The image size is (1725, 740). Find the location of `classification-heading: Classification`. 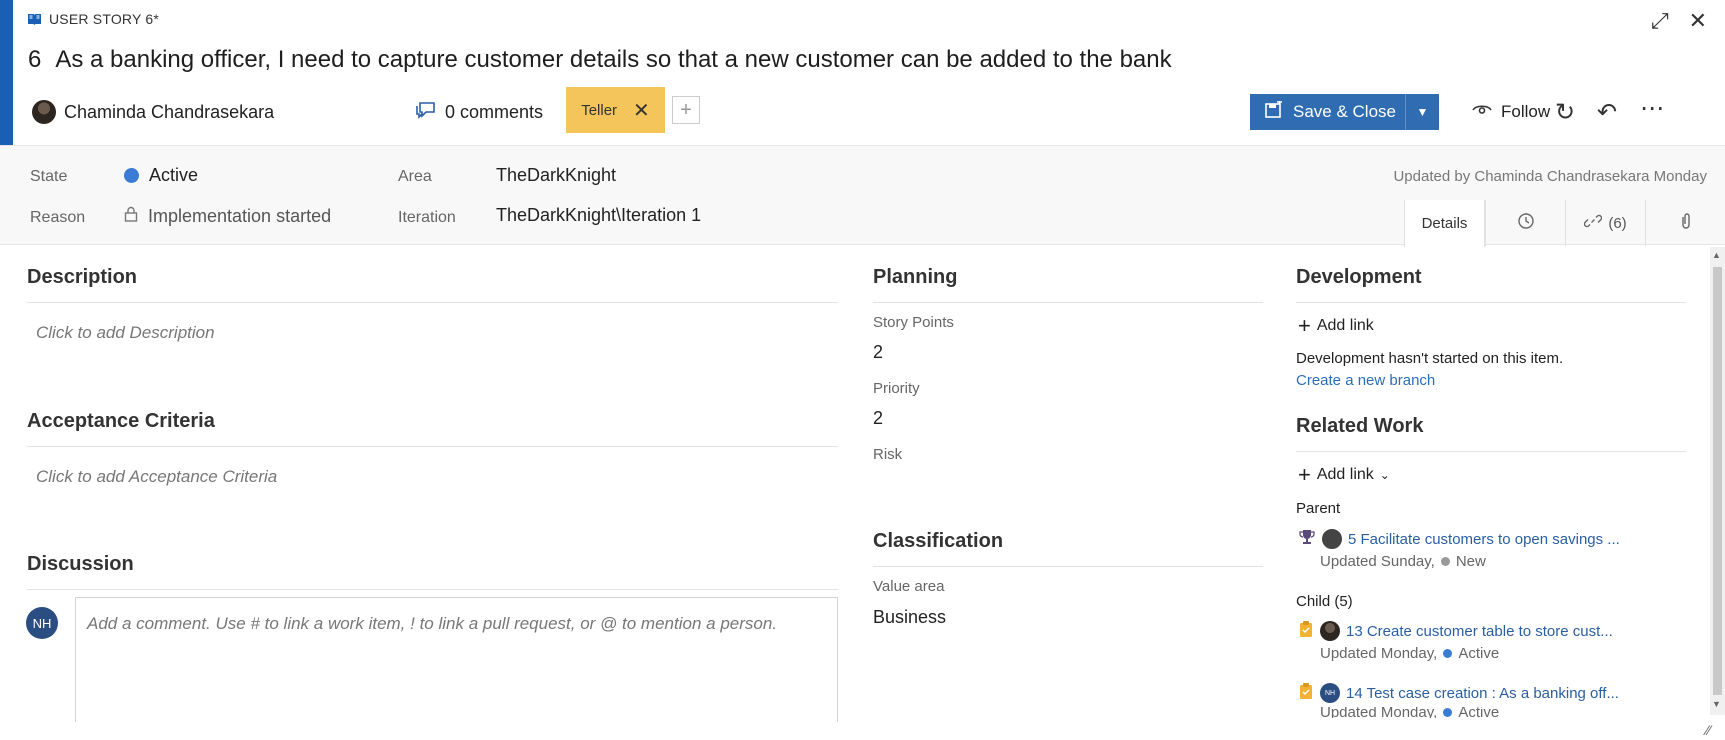

classification-heading: Classification is located at coordinates (938, 541).